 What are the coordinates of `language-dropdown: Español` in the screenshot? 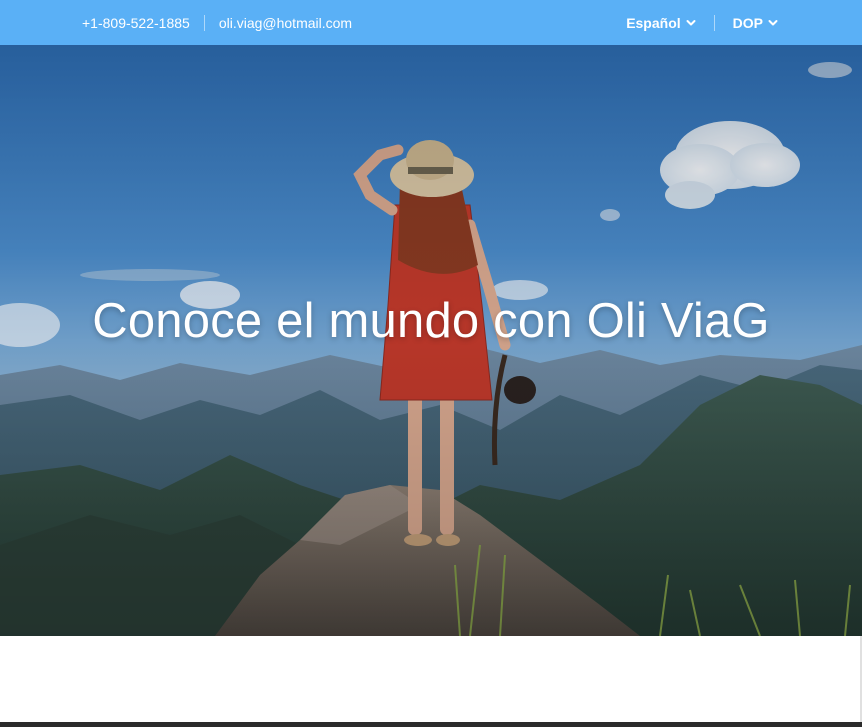 It's located at (661, 22).